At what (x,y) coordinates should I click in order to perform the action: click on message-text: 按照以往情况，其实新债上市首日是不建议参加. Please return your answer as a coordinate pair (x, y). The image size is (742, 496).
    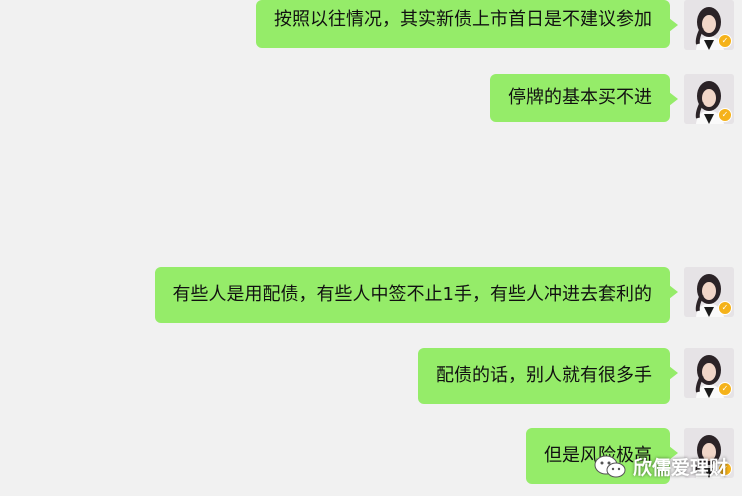
    Looking at the image, I should click on (463, 19).